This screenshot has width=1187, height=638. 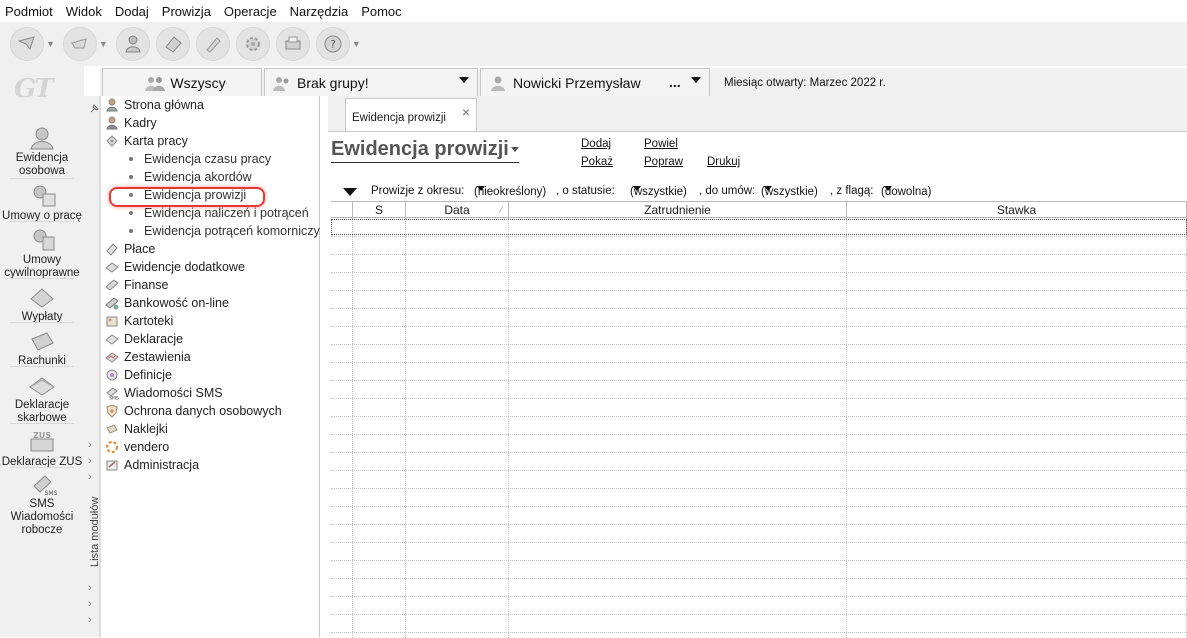 What do you see at coordinates (154, 105) in the screenshot?
I see `tree-item-strona-glowna: Strona główna` at bounding box center [154, 105].